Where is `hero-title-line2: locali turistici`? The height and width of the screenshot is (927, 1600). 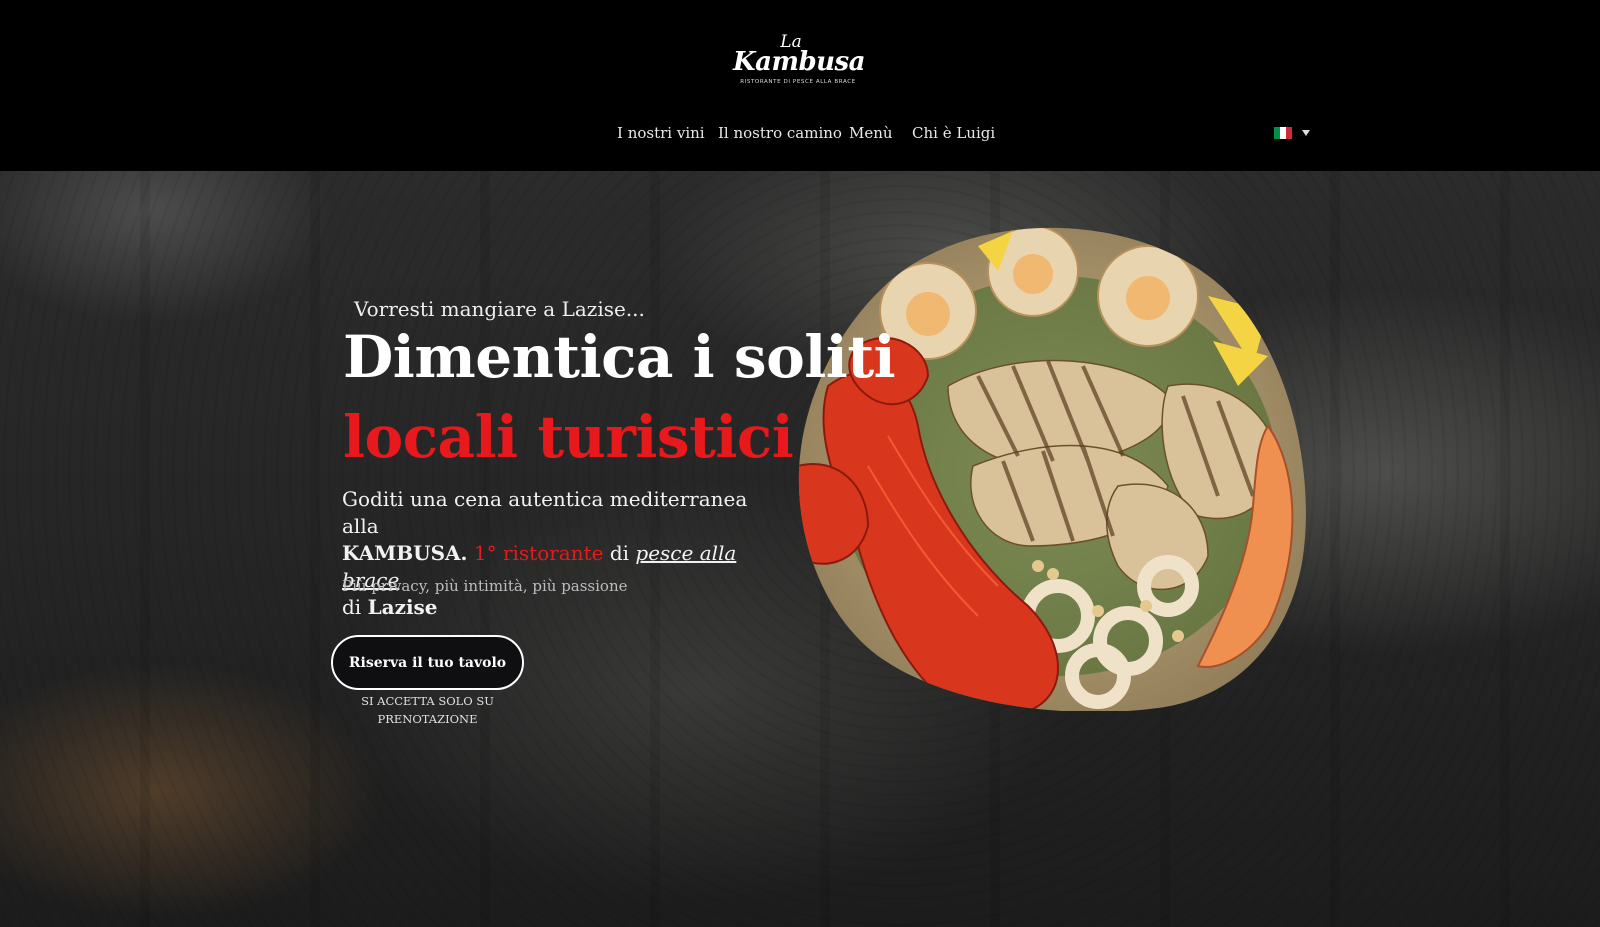
hero-title-line2: locali turistici is located at coordinates (568, 437).